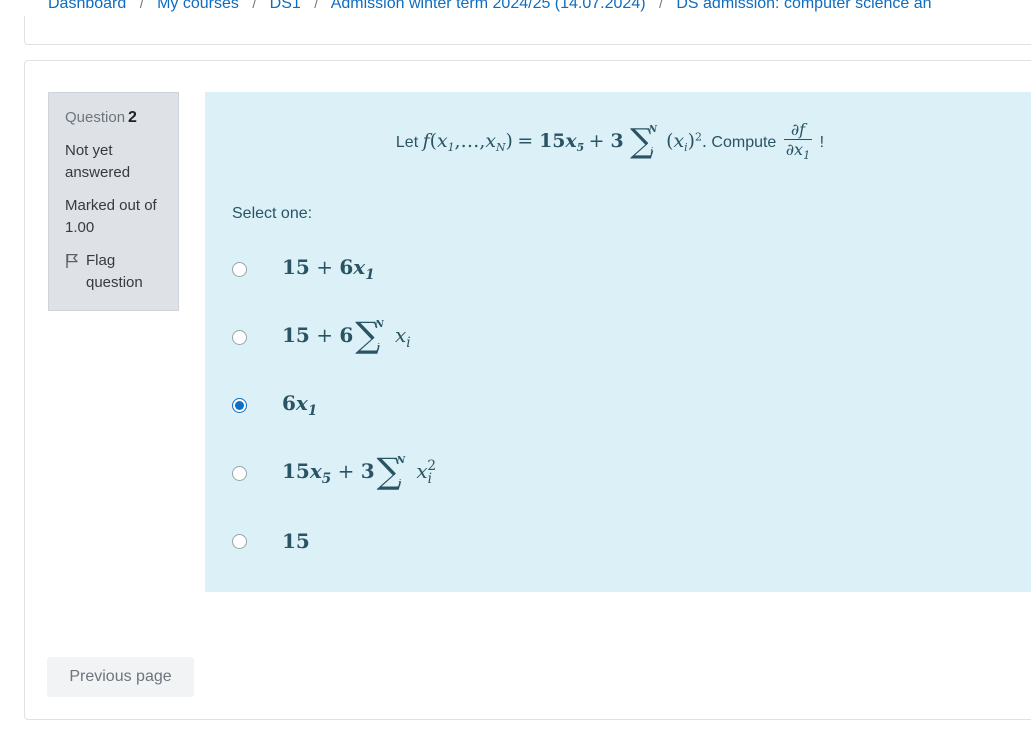  Describe the element at coordinates (198, 6) in the screenshot. I see `breadcrumb-item-my-courses: My courses` at that location.